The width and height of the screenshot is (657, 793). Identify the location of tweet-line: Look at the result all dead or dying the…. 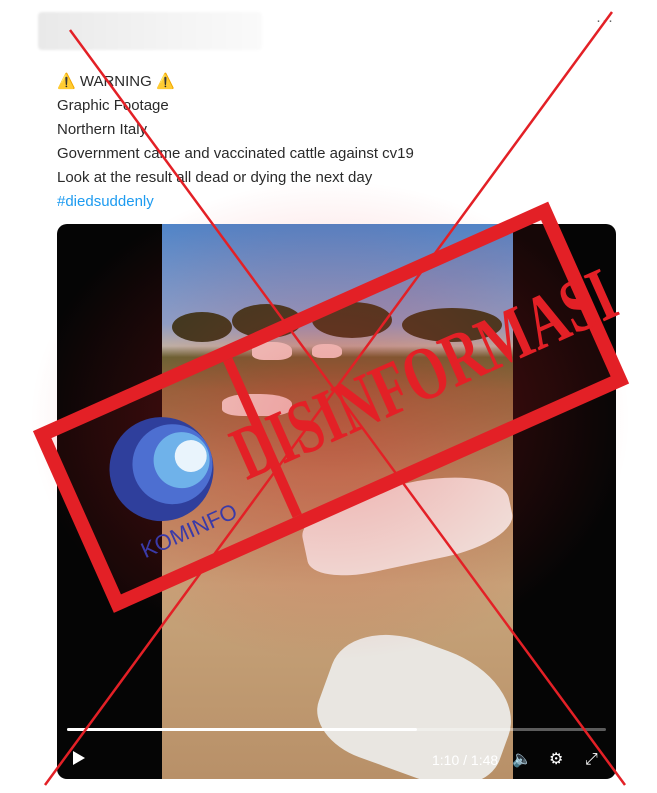
(215, 177).